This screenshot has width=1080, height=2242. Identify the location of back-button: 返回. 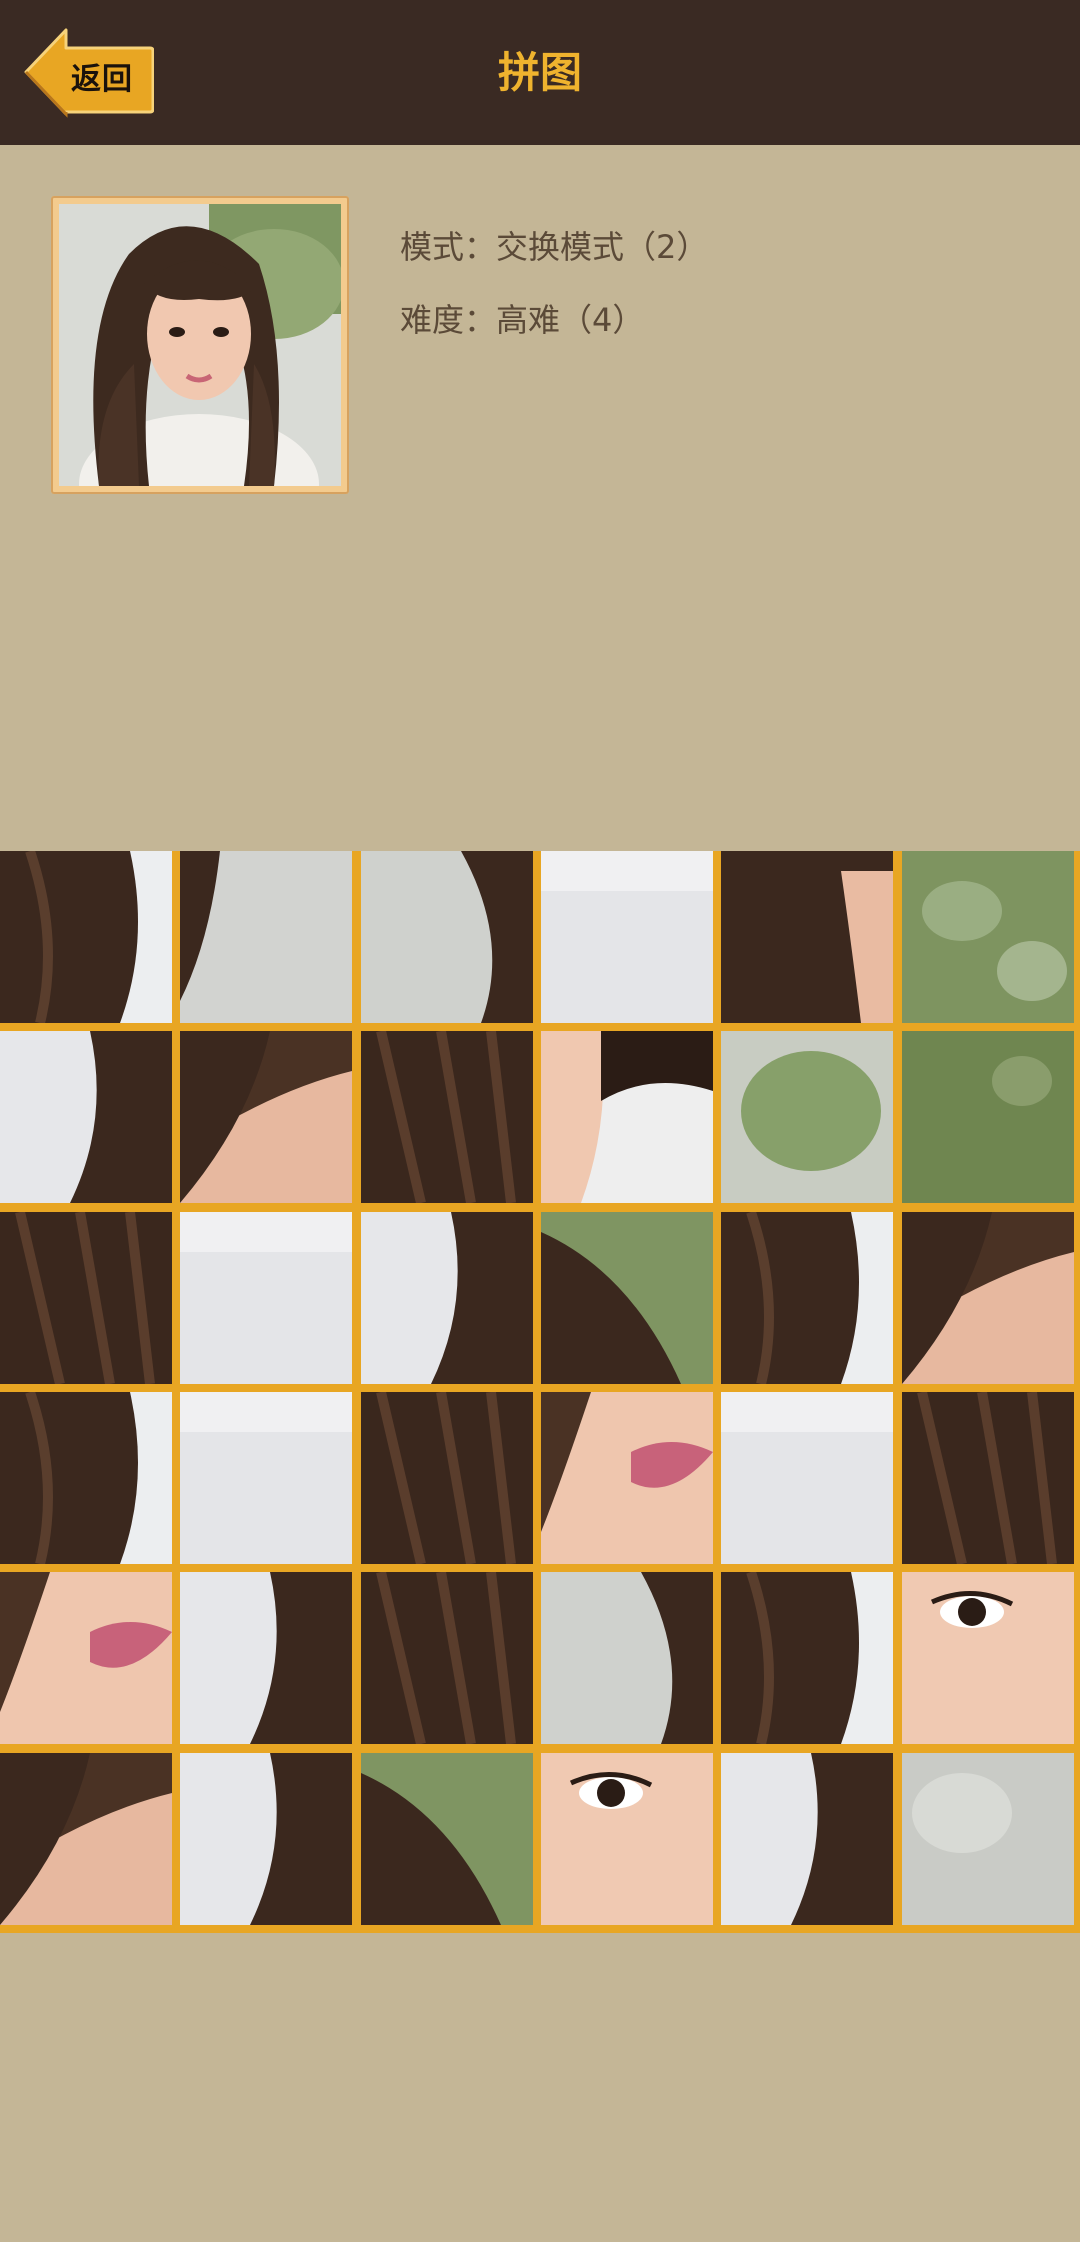
(88, 72).